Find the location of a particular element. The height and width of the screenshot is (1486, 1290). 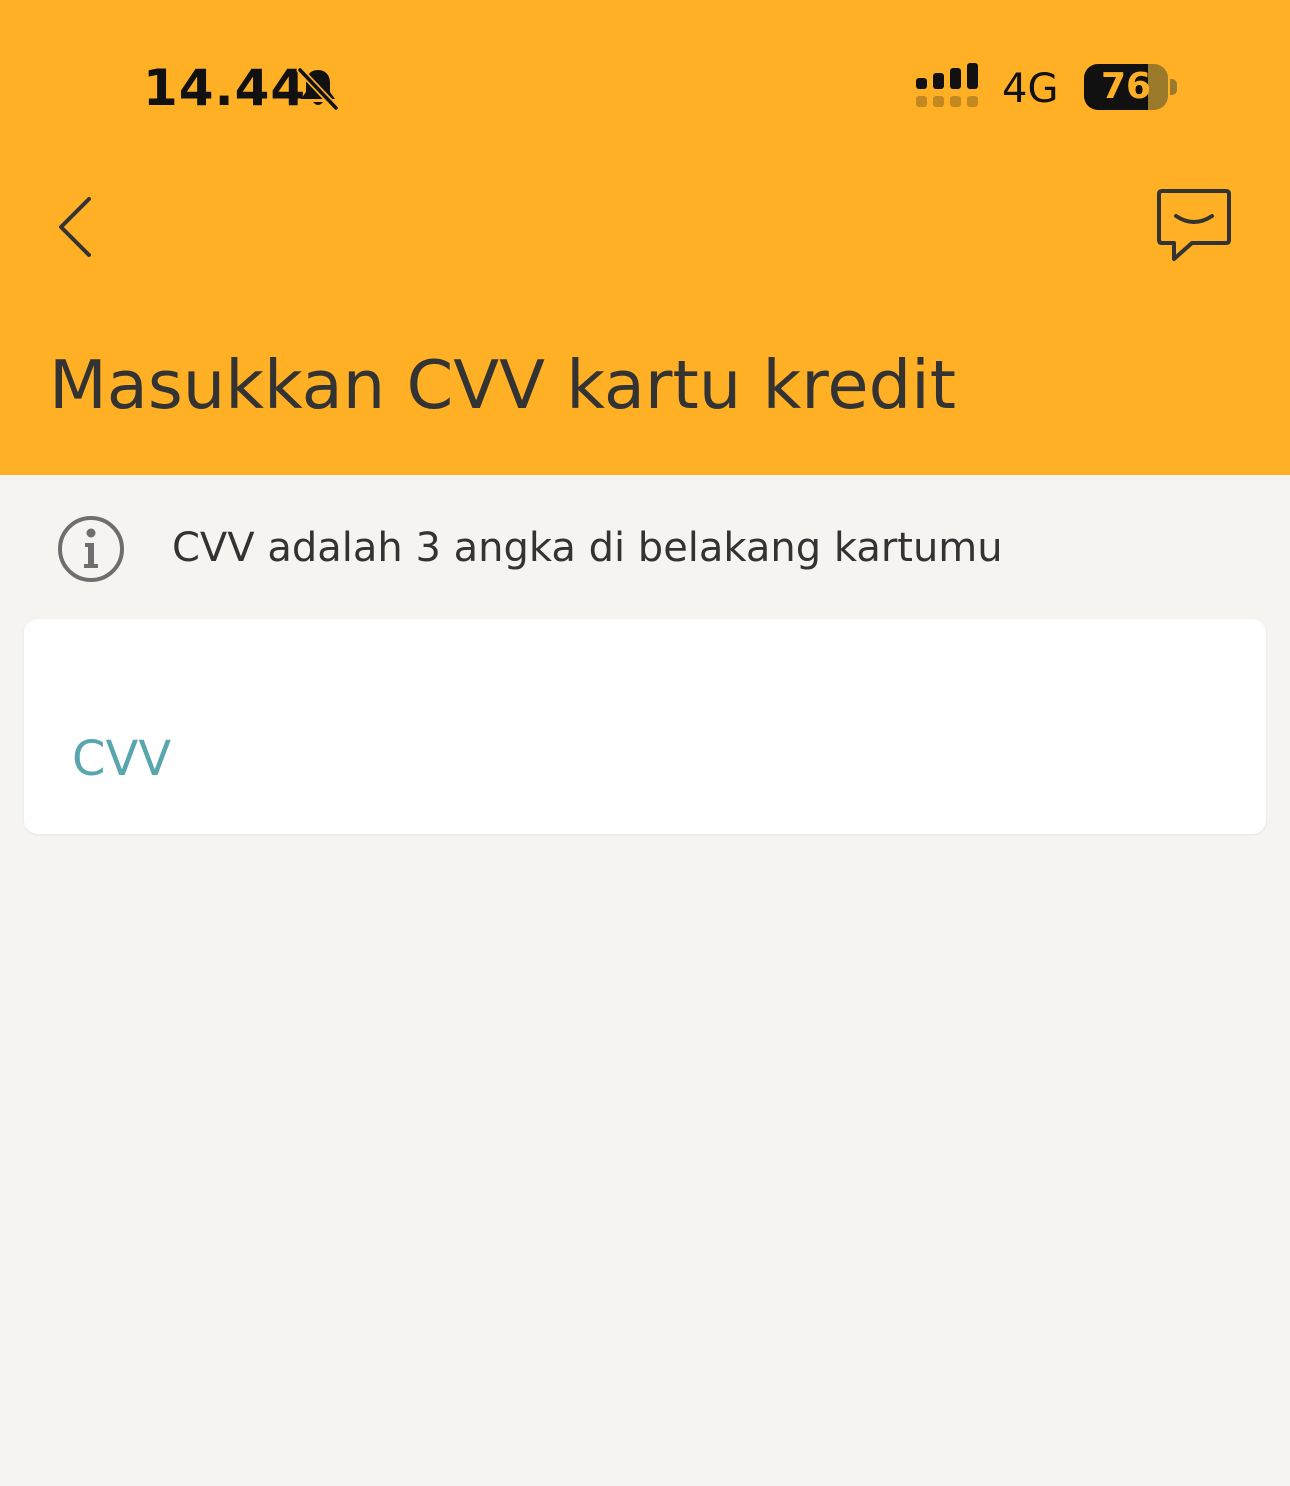

battery-level: 76 is located at coordinates (1126, 86).